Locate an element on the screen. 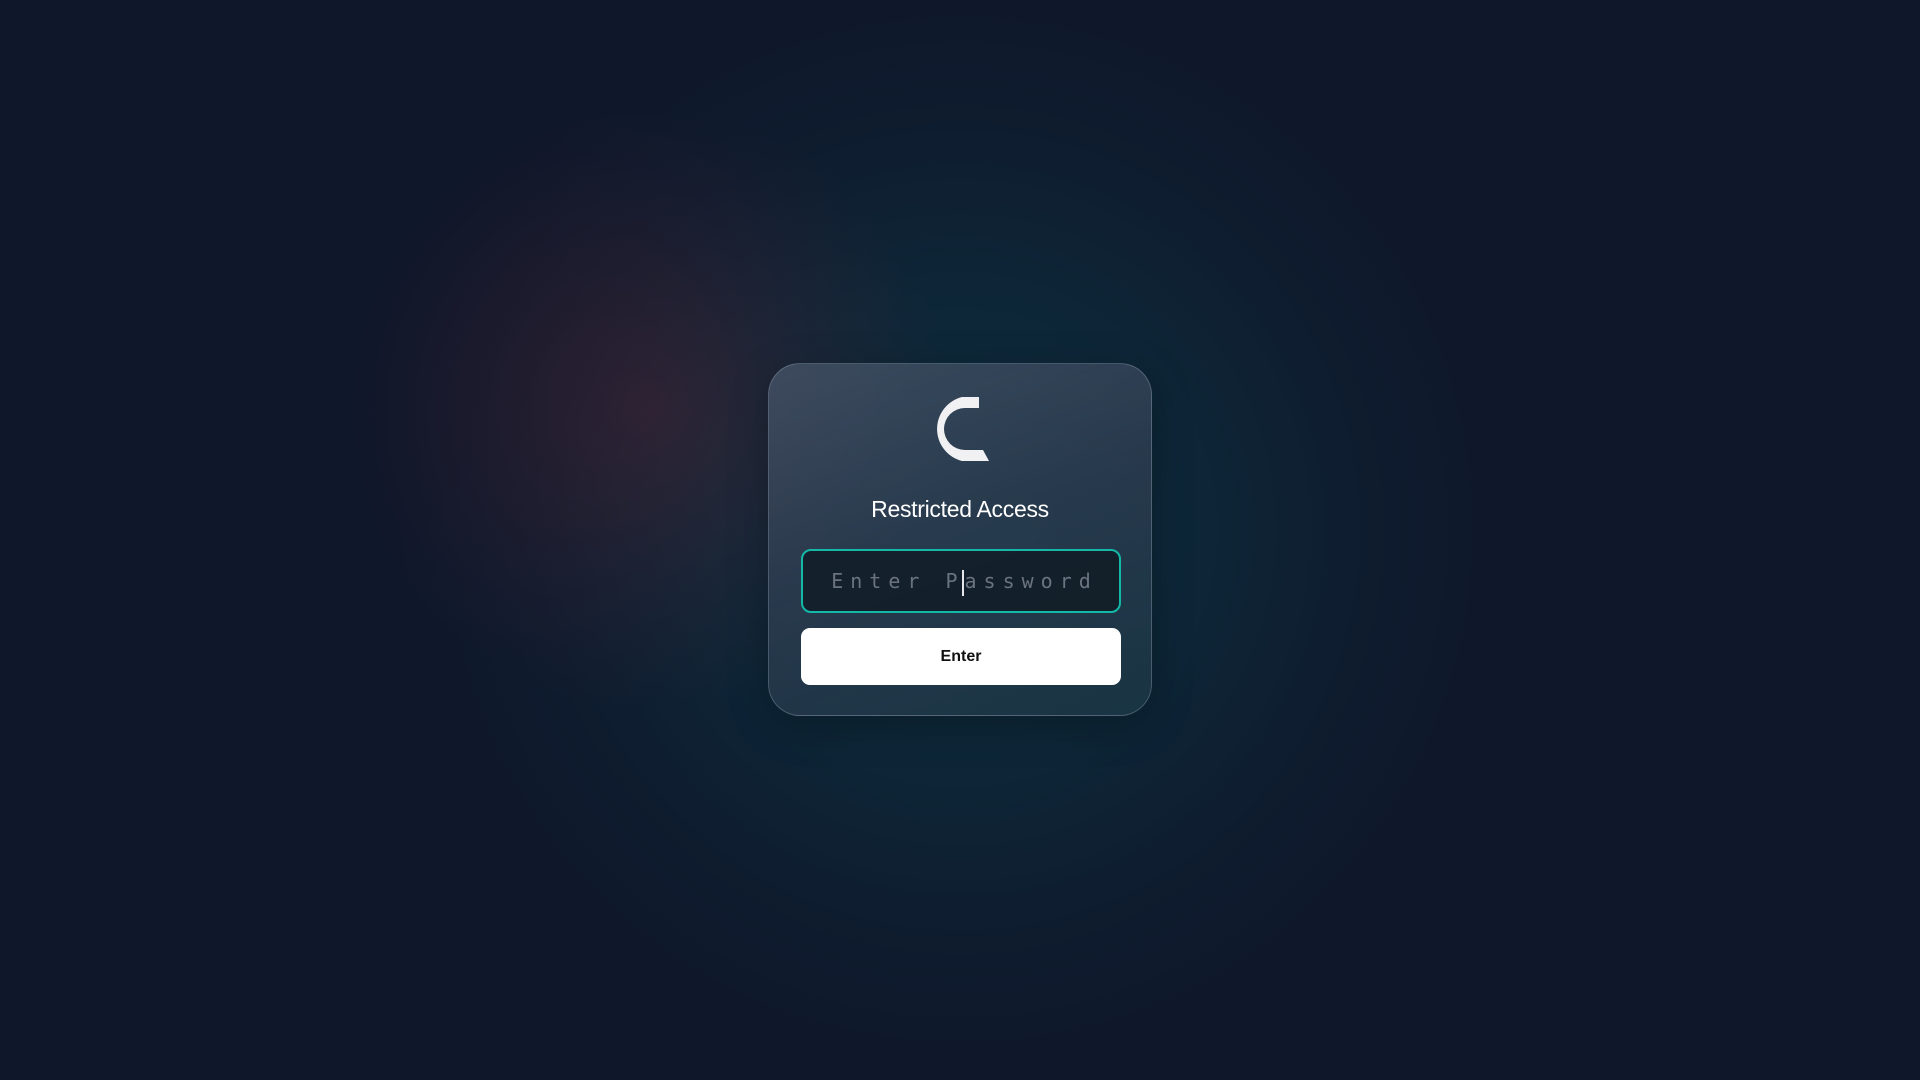 The image size is (1920, 1080). c-logo-icon is located at coordinates (963, 429).